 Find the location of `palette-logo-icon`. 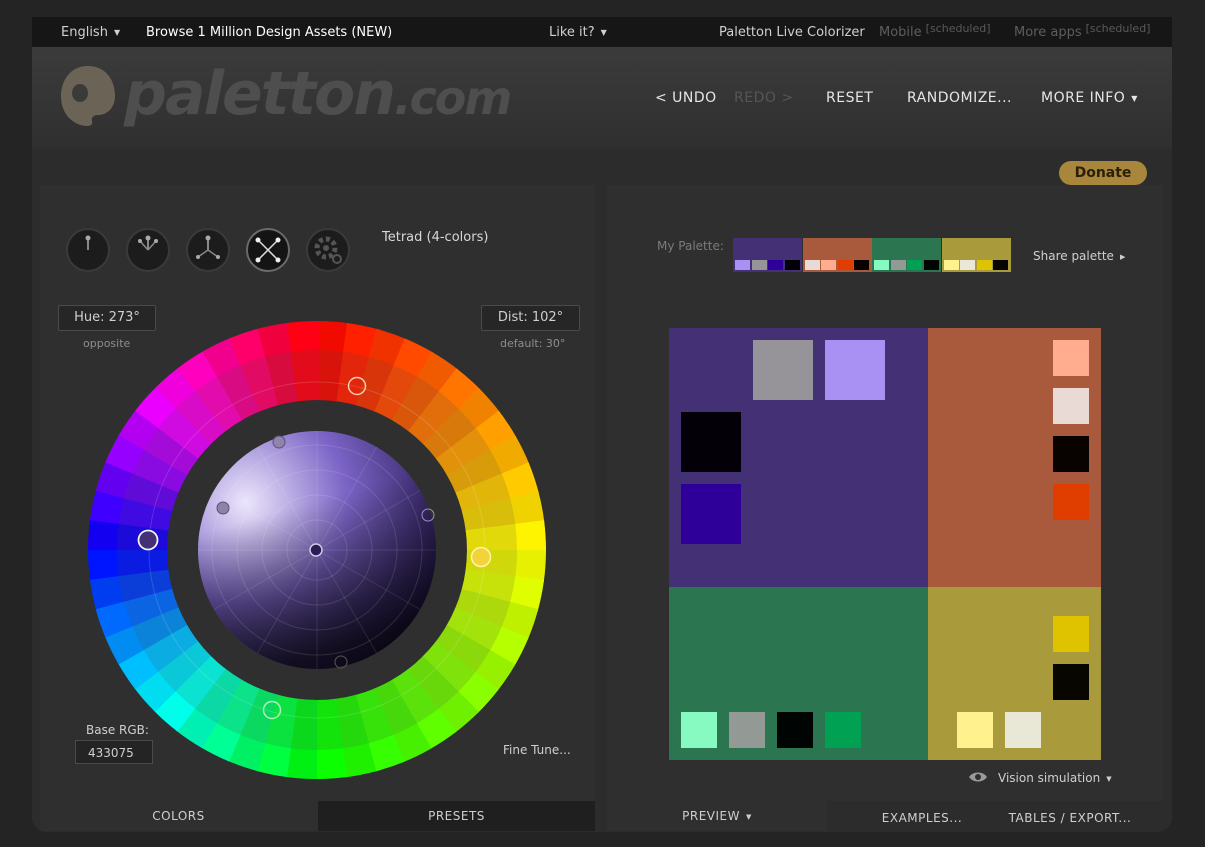

palette-logo-icon is located at coordinates (88, 96).